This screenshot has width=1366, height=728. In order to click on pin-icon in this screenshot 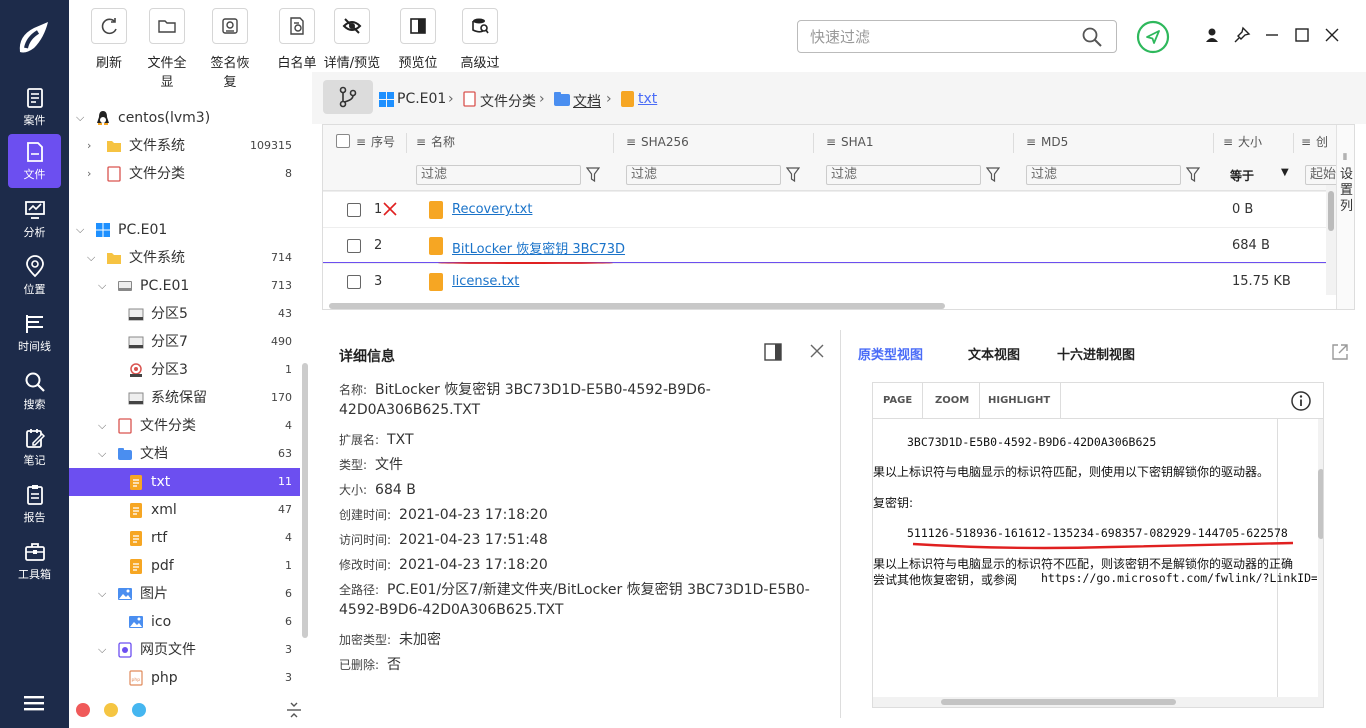, I will do `click(1242, 35)`.